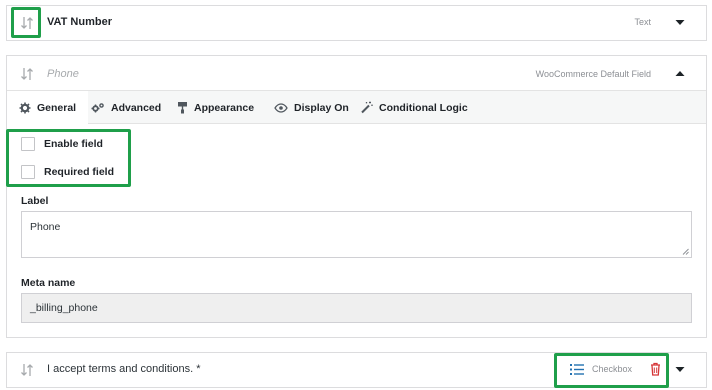  I want to click on tab-label: General, so click(57, 108).